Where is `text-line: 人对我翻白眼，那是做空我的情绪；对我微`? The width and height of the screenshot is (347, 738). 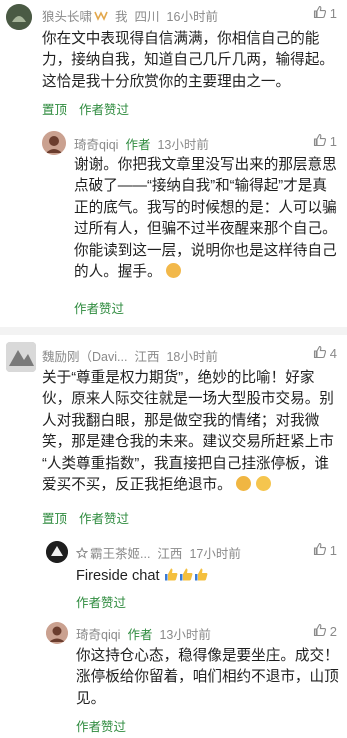
text-line: 人对我翻白眼，那是做空我的情绪；对我微 is located at coordinates (181, 420).